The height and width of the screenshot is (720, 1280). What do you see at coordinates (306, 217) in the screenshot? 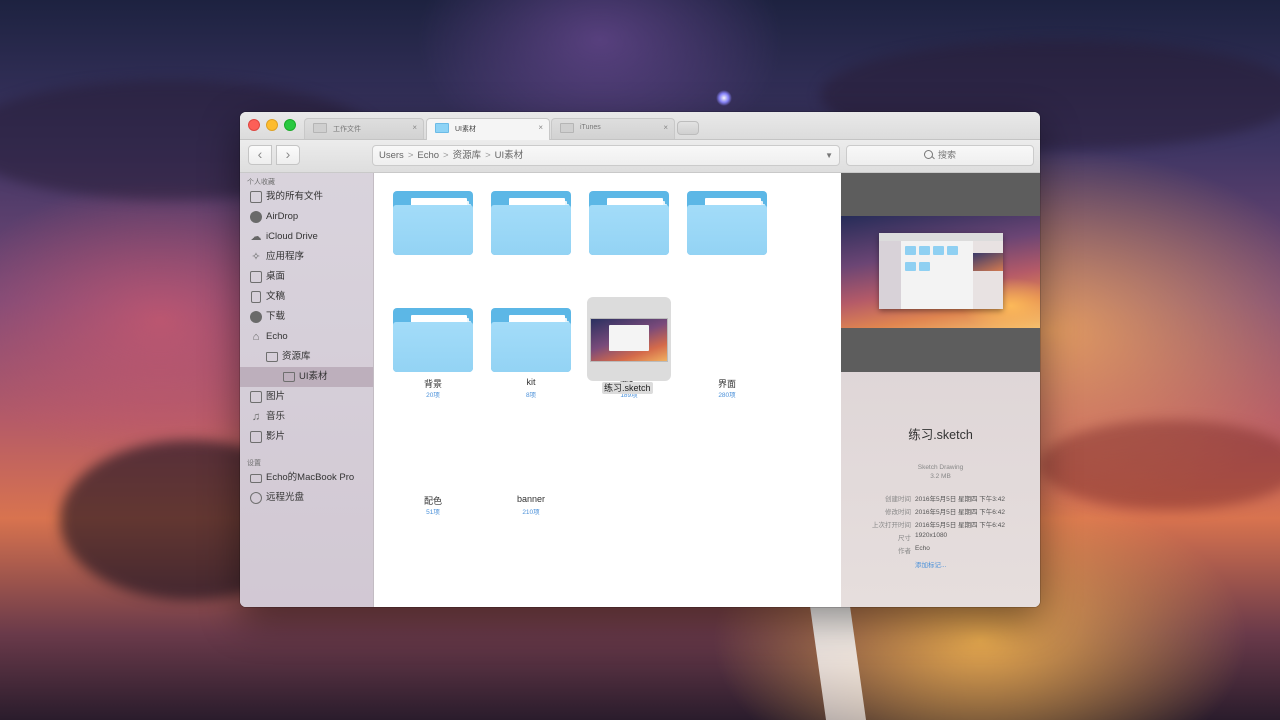
I see `sidebar-item-airdrop: AirDrop` at bounding box center [306, 217].